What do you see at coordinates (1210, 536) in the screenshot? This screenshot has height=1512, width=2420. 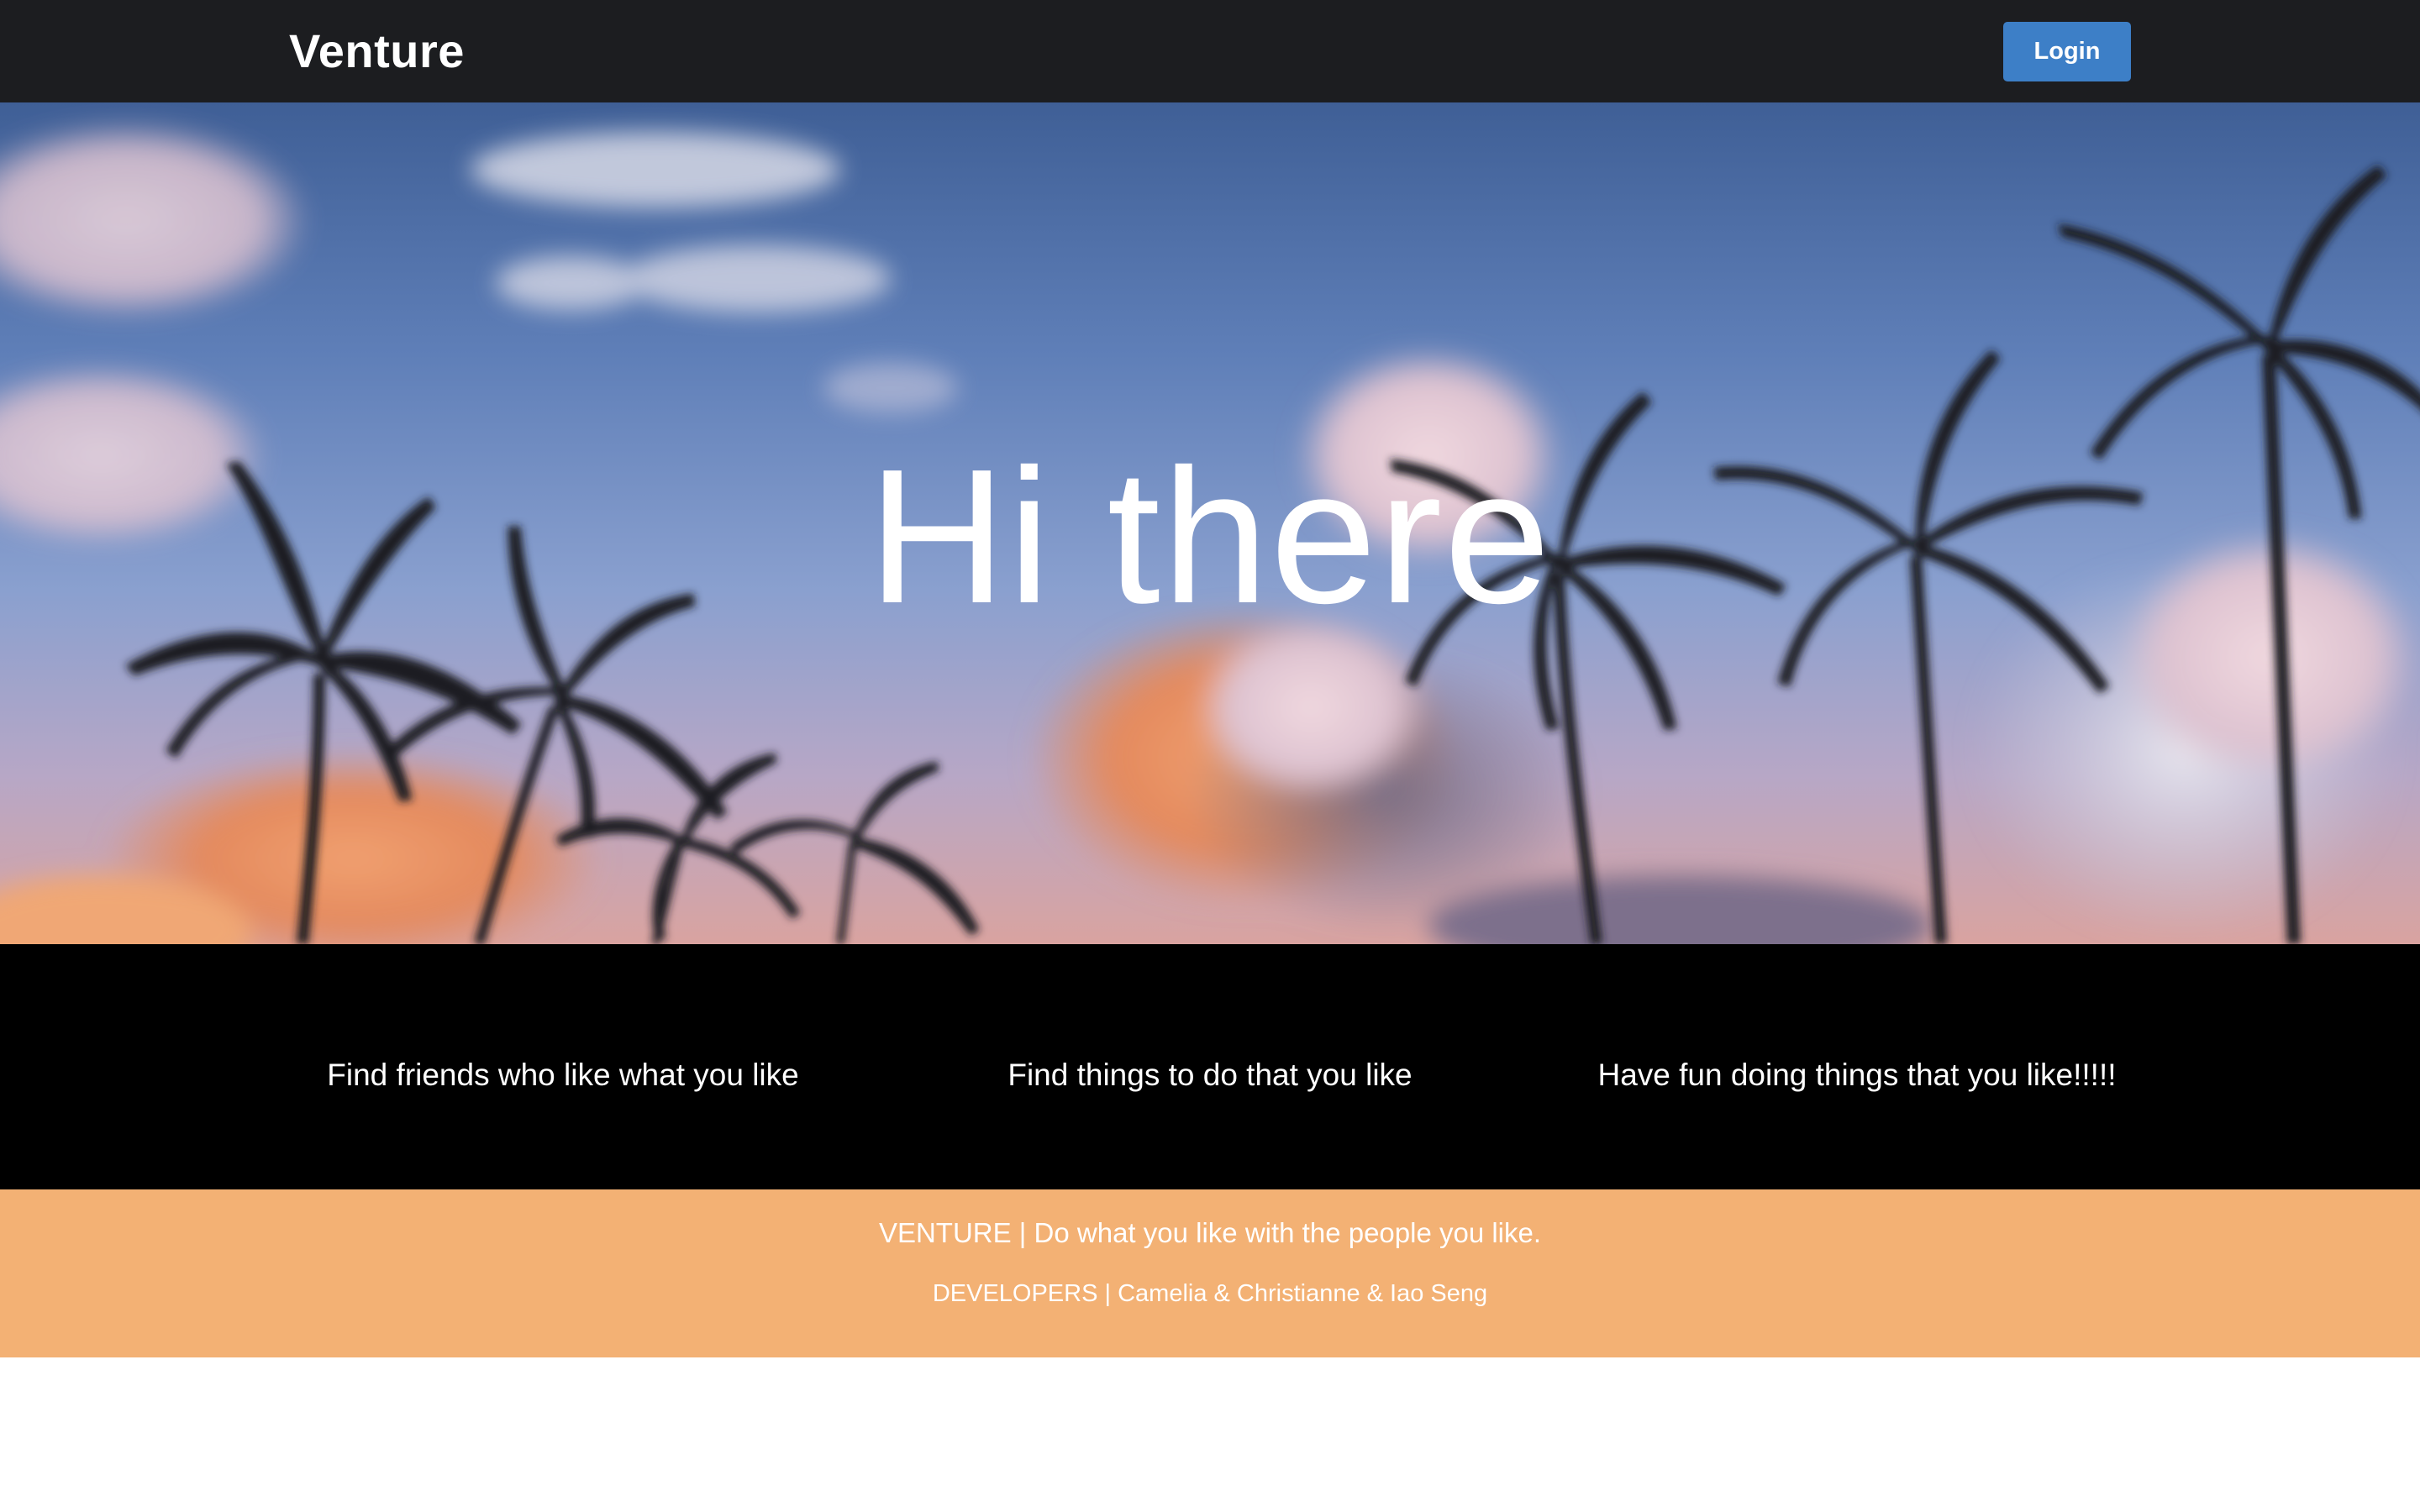 I see `hero-title: Hi there` at bounding box center [1210, 536].